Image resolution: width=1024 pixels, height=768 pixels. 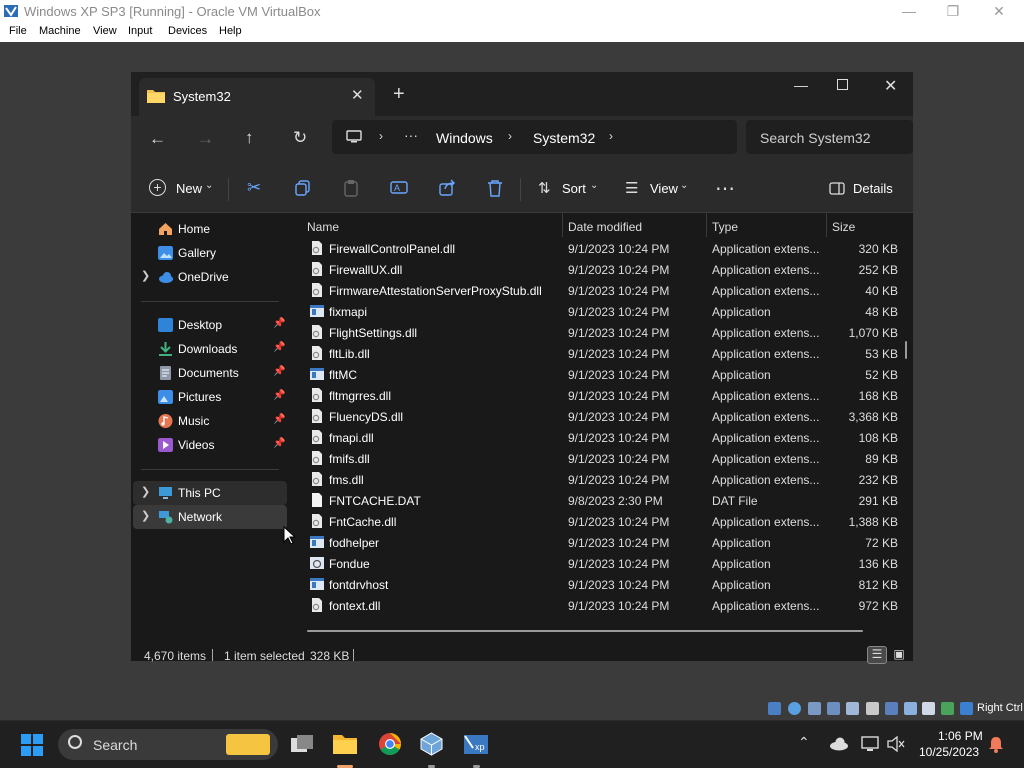 What do you see at coordinates (864, 189) in the screenshot?
I see `details-button: Details` at bounding box center [864, 189].